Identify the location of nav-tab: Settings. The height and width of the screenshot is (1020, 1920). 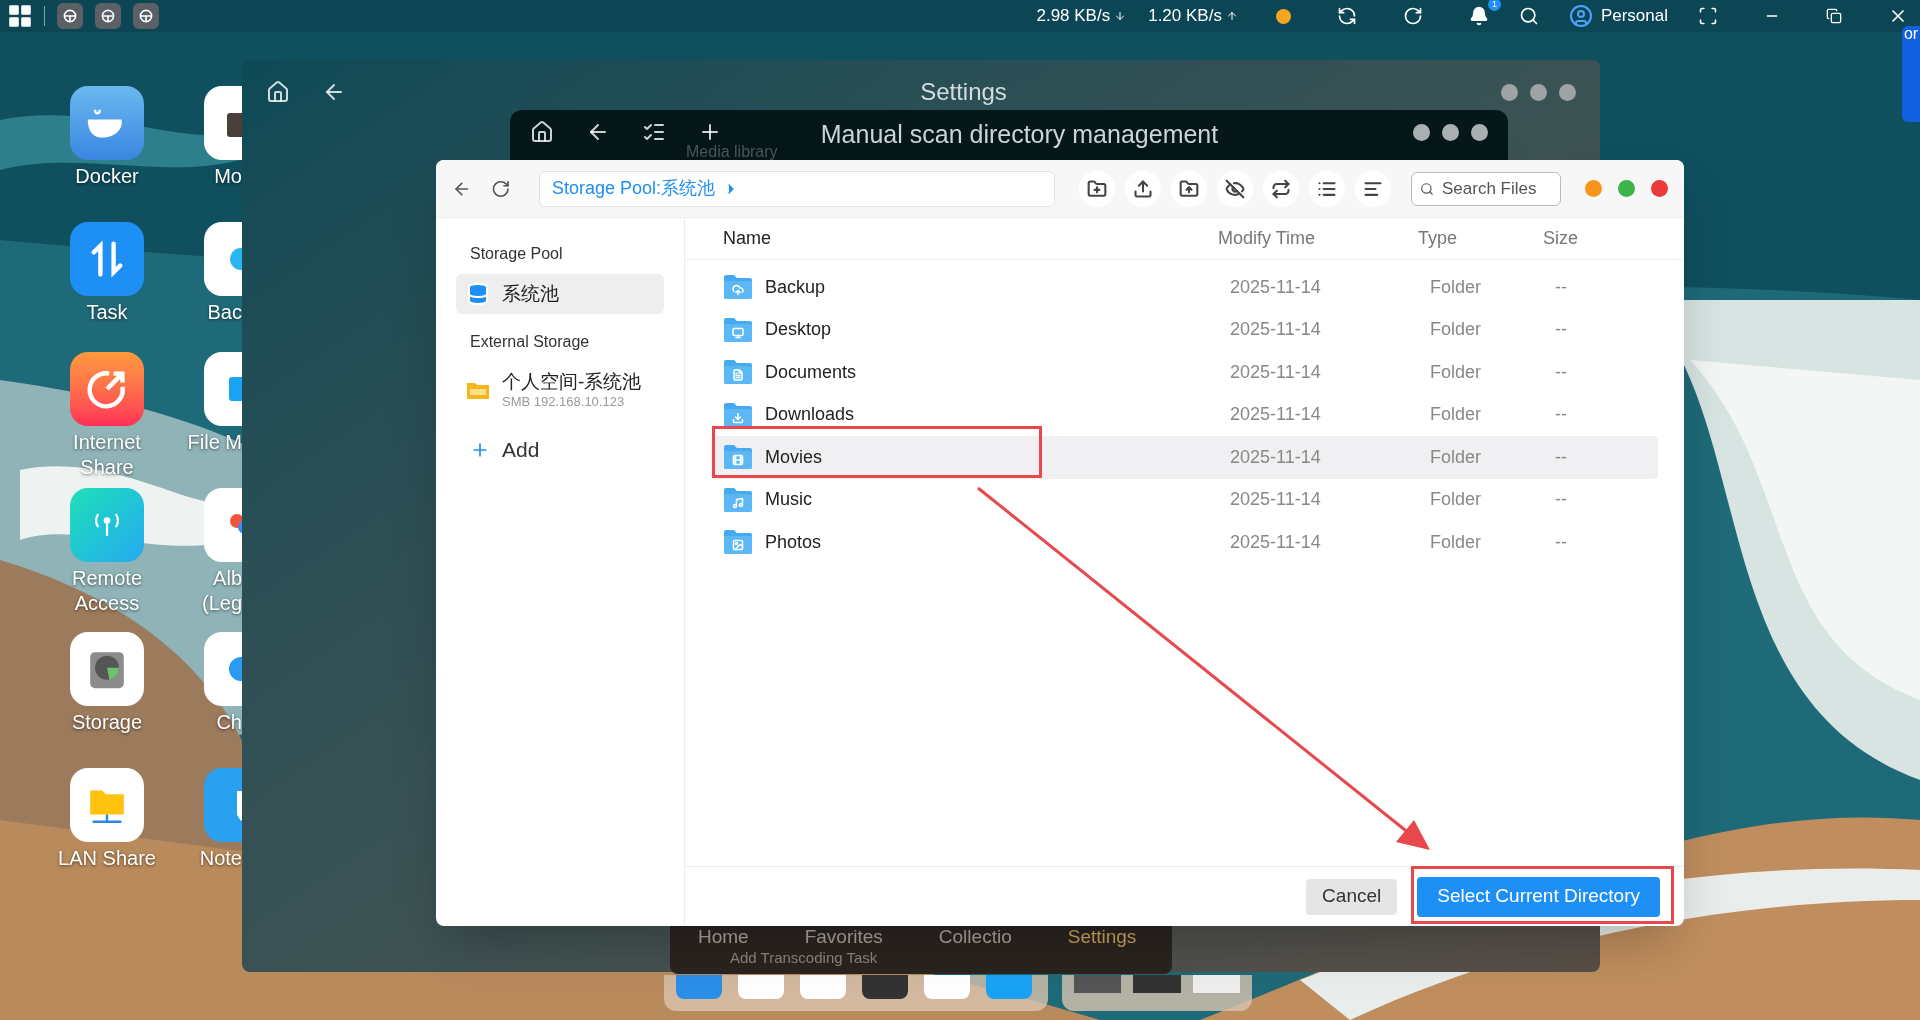
(1102, 937).